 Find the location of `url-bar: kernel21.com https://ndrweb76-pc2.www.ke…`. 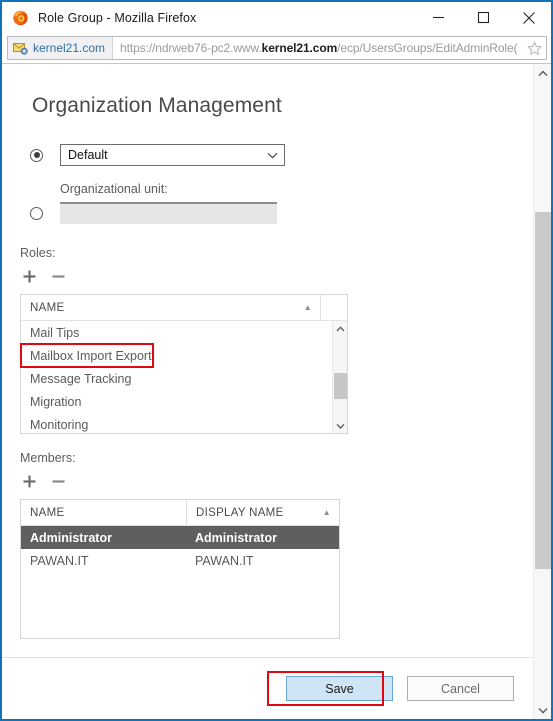

url-bar: kernel21.com https://ndrweb76-pc2.www.ke… is located at coordinates (277, 48).